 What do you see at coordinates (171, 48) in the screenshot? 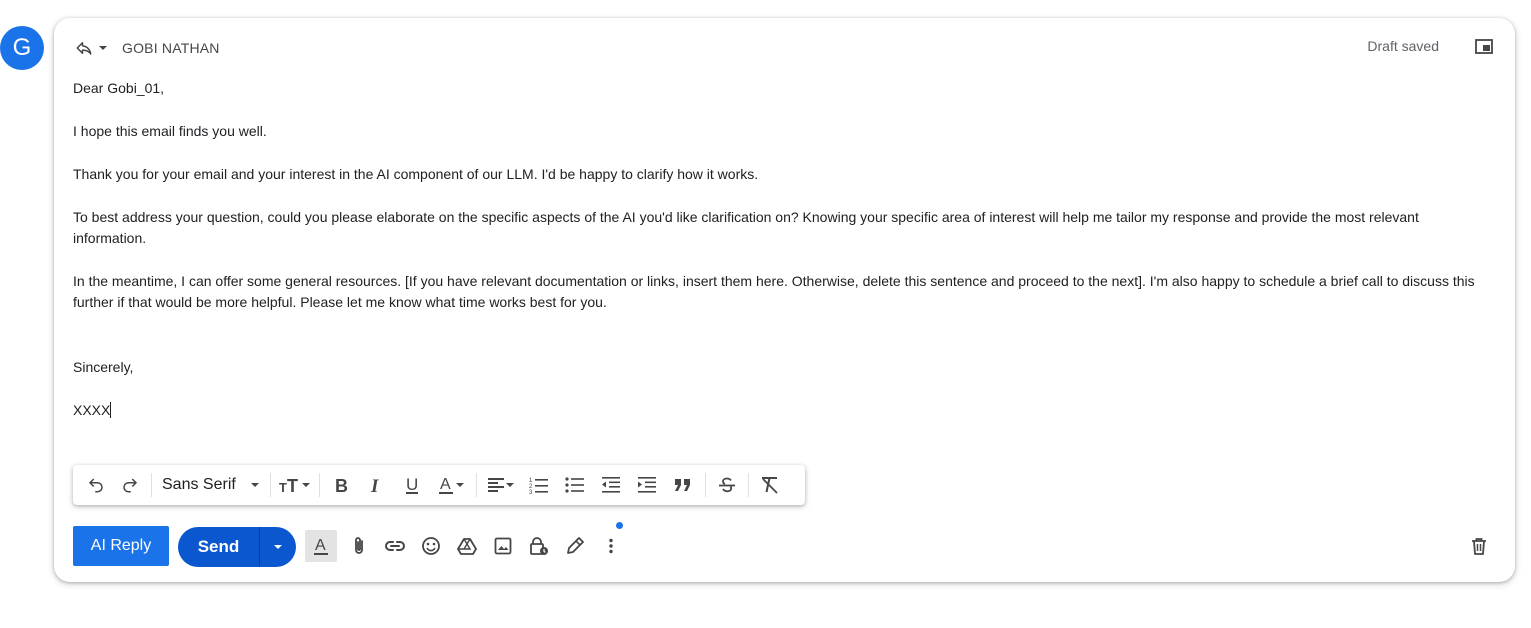
I see `recipient-name: GOBI NATHAN` at bounding box center [171, 48].